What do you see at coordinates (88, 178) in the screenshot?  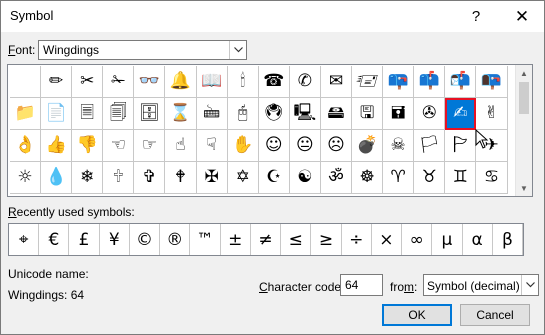 I see `symbol-cell: ❄` at bounding box center [88, 178].